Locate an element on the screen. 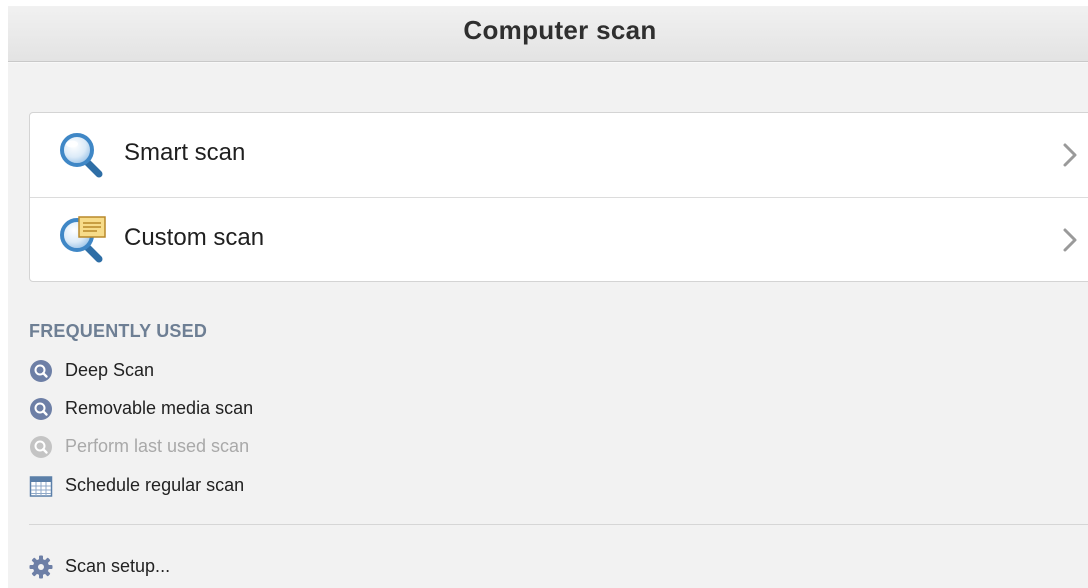 The height and width of the screenshot is (588, 1088). smart-scan-label: Smart scan is located at coordinates (185, 152).